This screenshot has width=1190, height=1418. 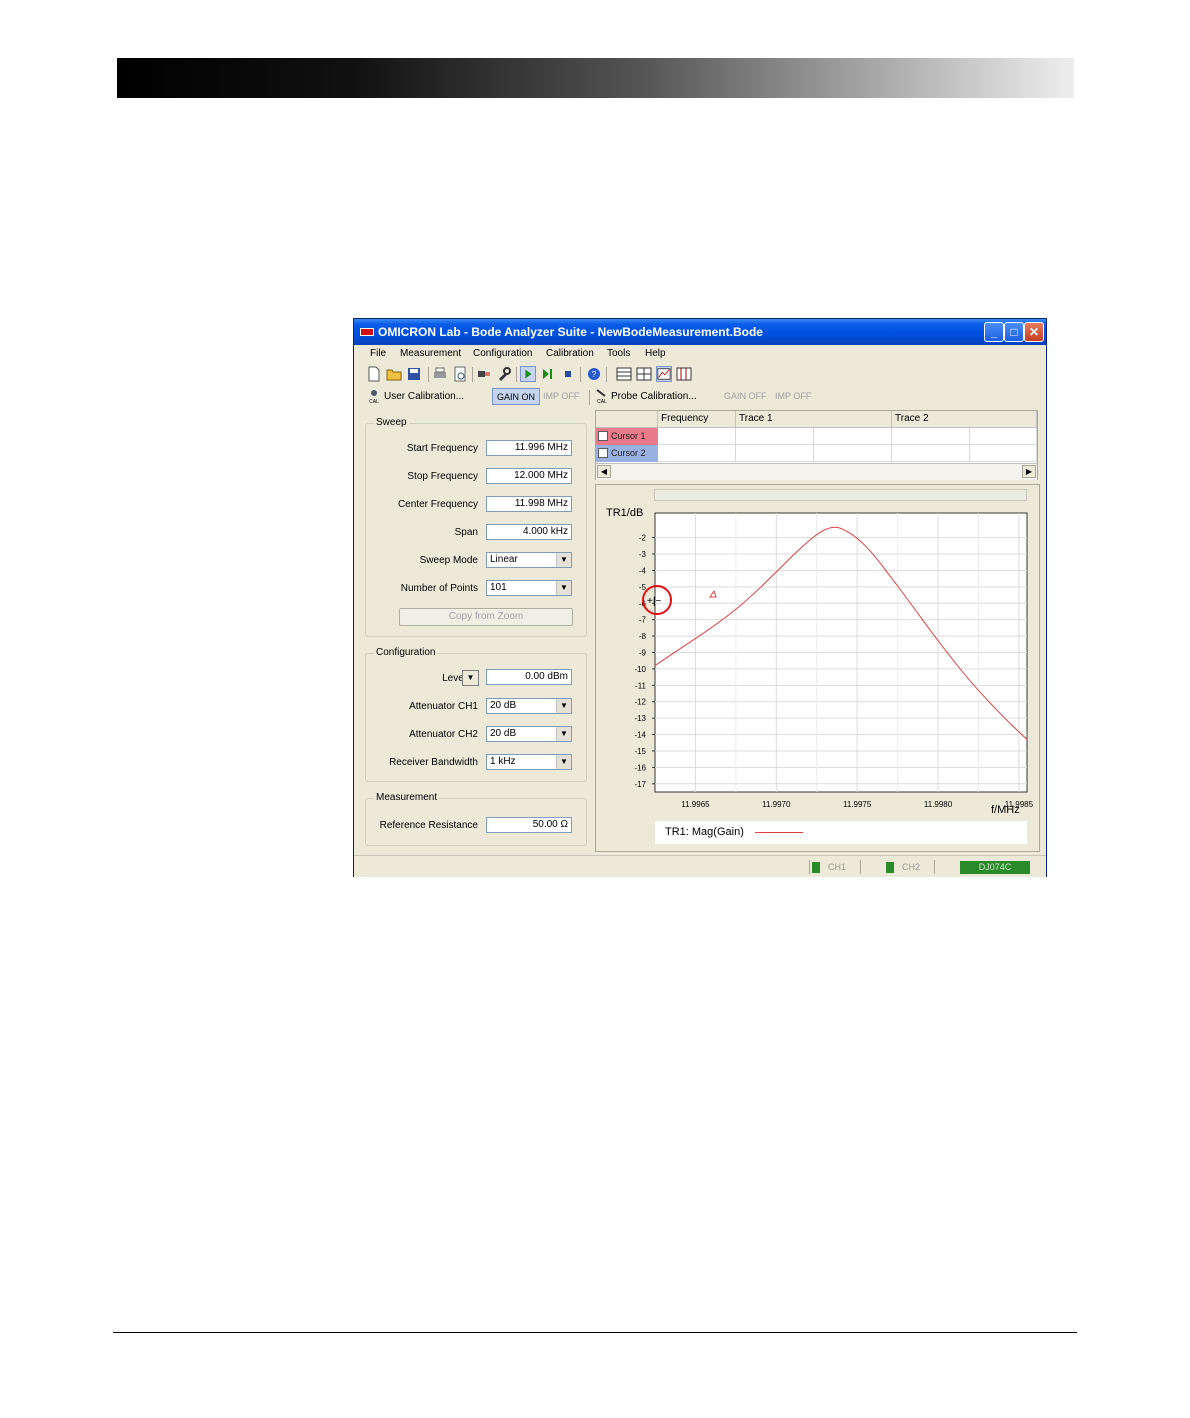 I want to click on stop-icon, so click(x=568, y=374).